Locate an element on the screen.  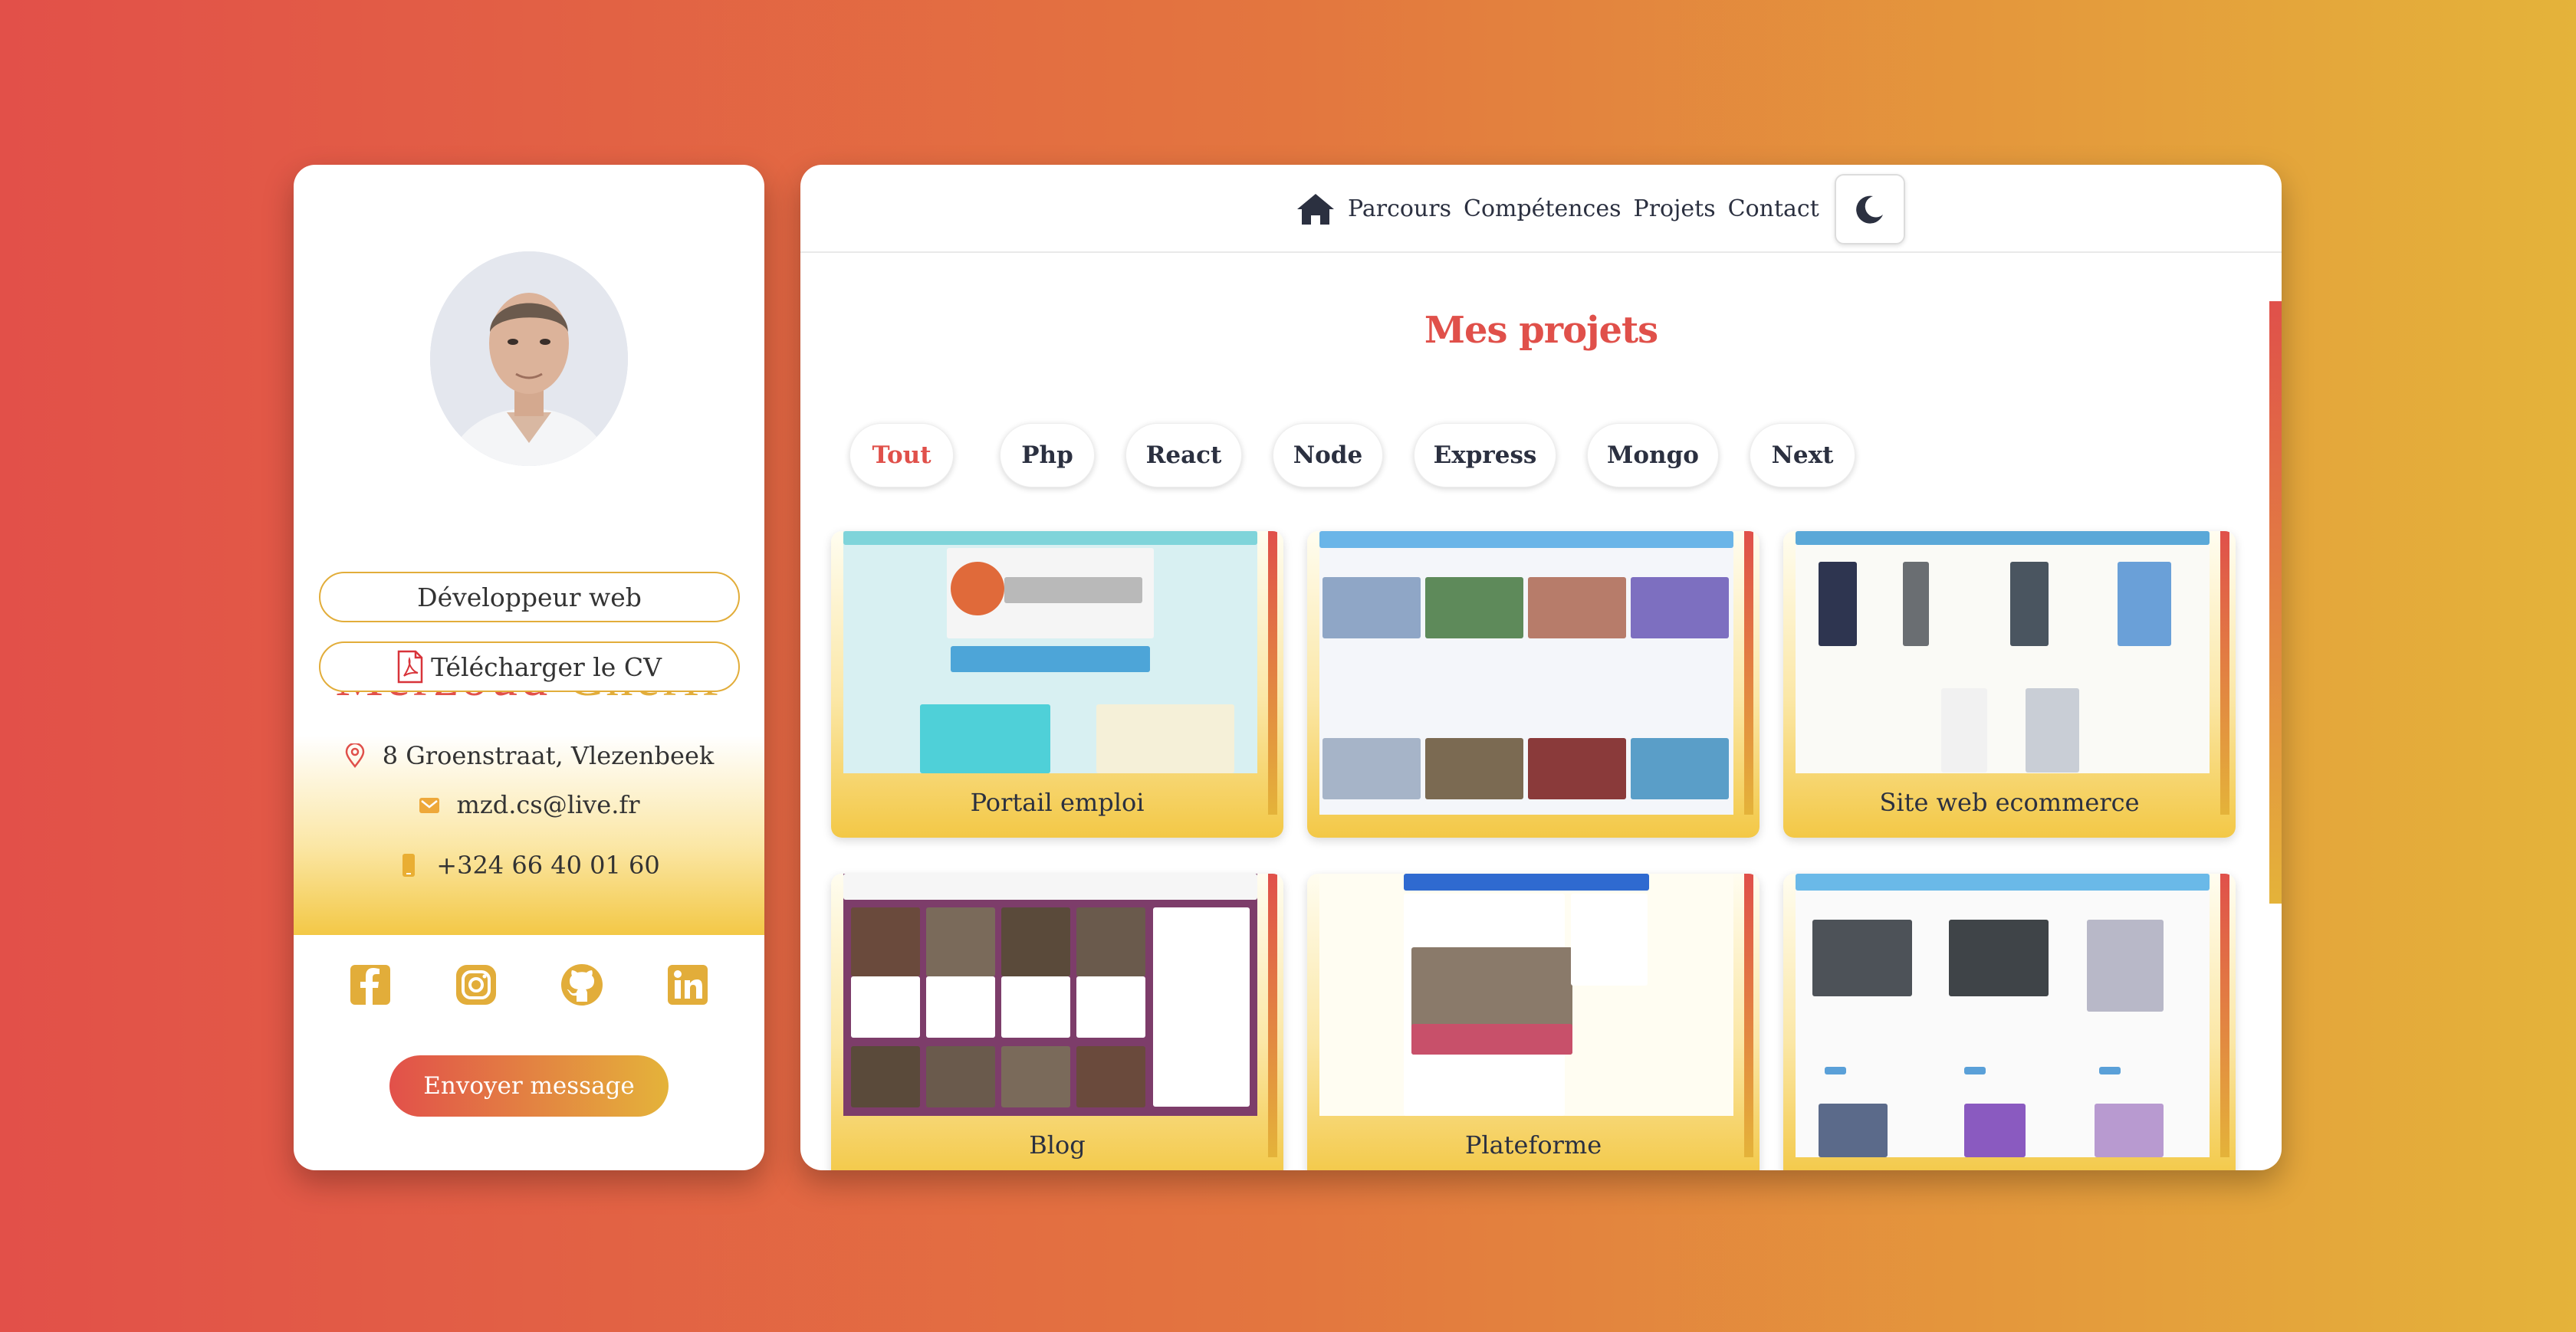
address-row: 8 Groenstraat, Vlezenbeek is located at coordinates (529, 755).